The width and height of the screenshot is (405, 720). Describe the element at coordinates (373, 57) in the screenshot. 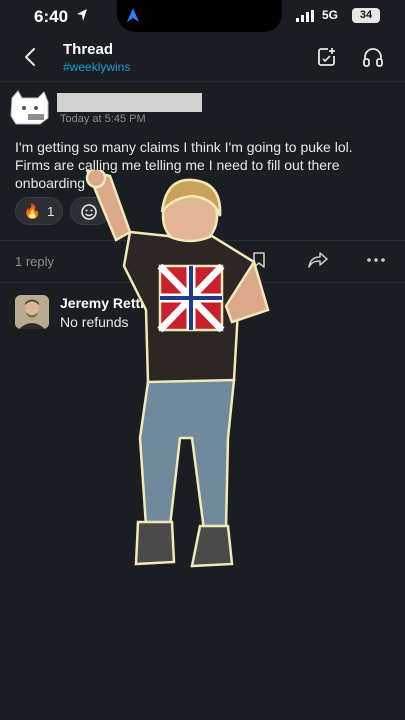

I see `headphones-icon` at that location.